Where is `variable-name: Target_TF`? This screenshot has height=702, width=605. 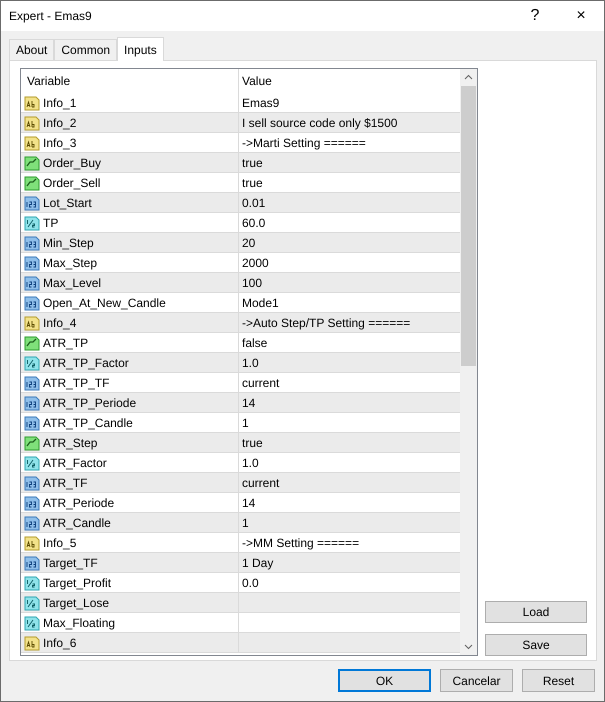
variable-name: Target_TF is located at coordinates (70, 563).